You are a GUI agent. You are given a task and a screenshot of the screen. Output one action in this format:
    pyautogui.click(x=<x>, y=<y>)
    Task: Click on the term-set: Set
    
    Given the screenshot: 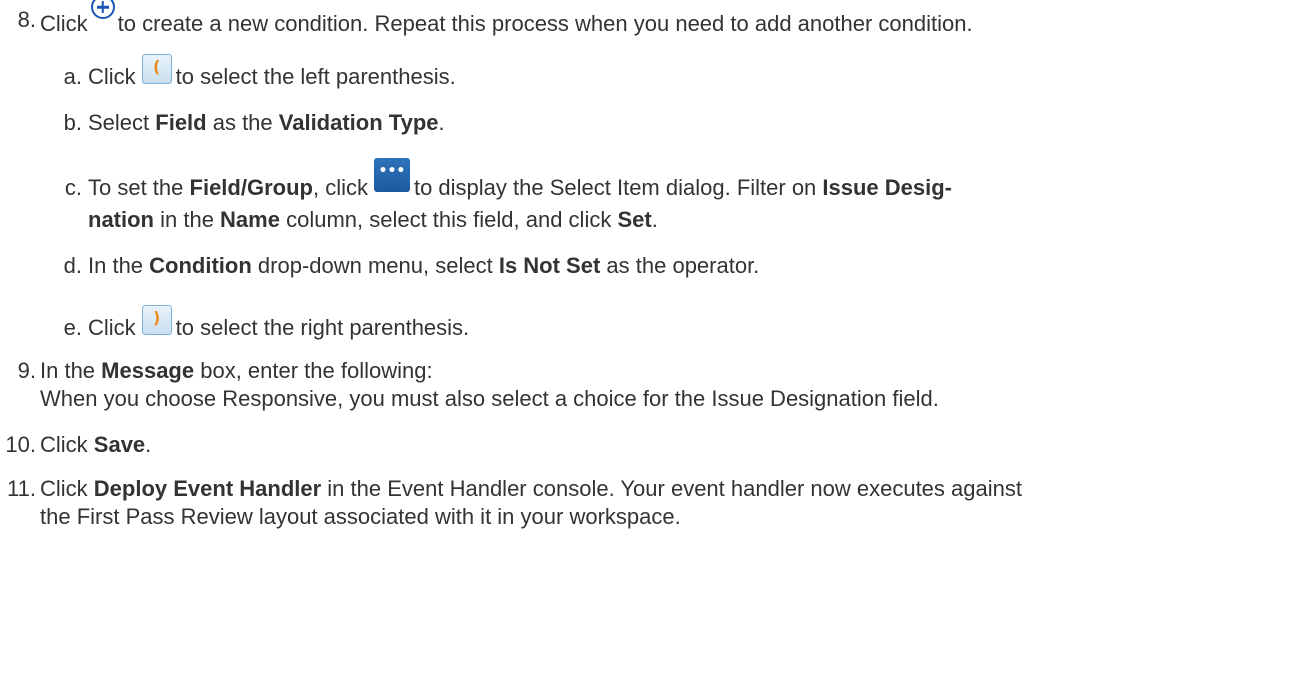 What is the action you would take?
    pyautogui.click(x=634, y=219)
    